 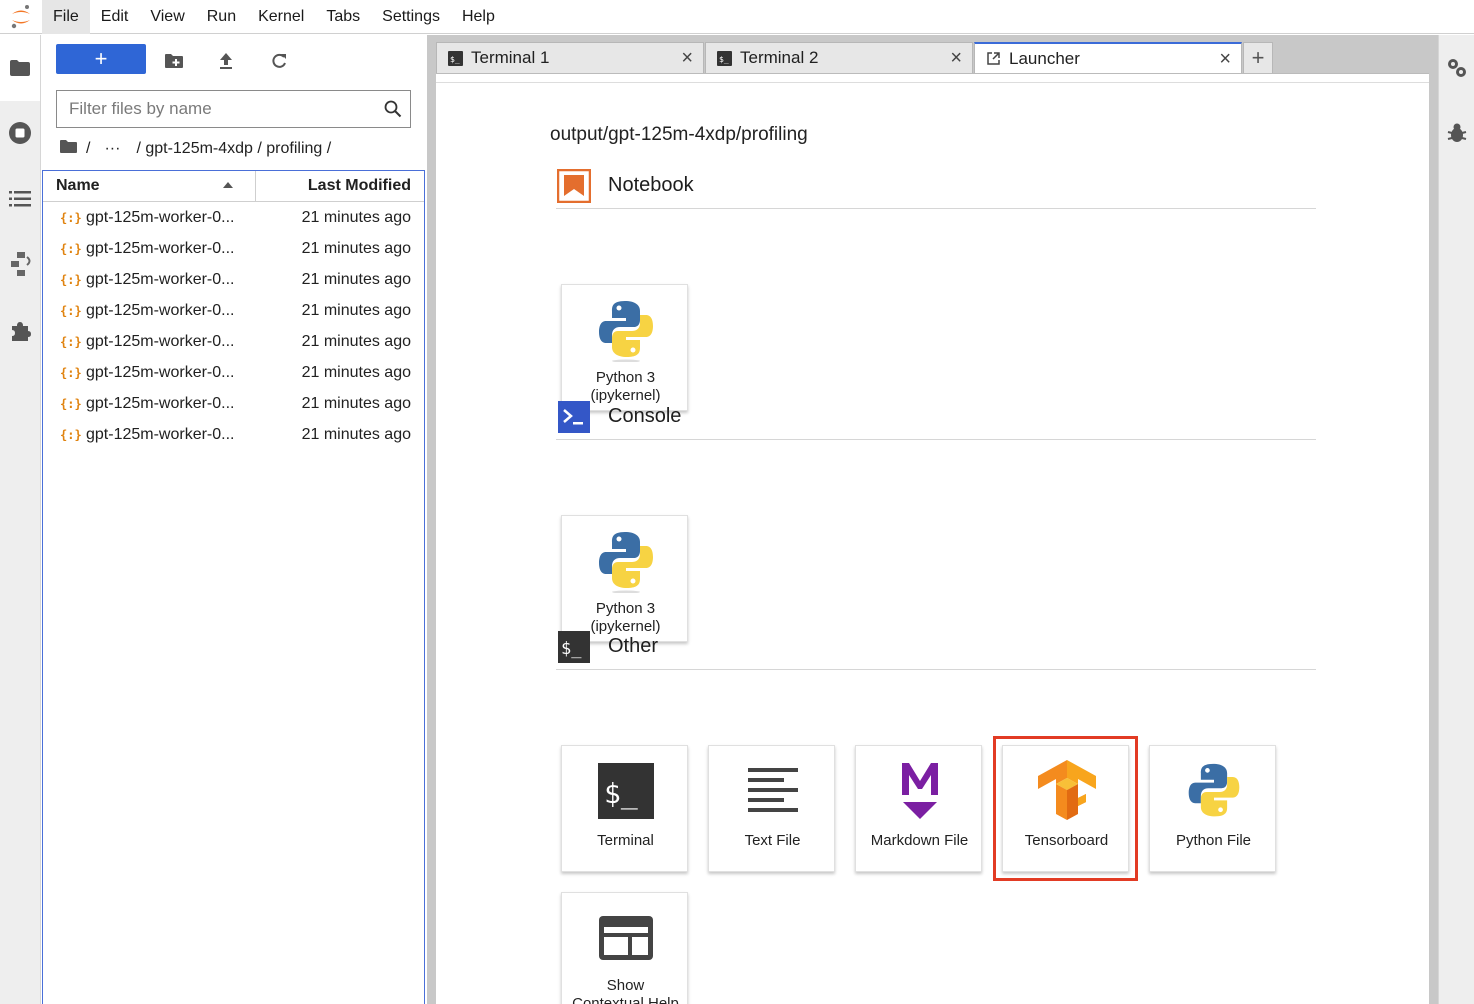 I want to click on card-contextual-help: Show Contextual Help, so click(x=624, y=948).